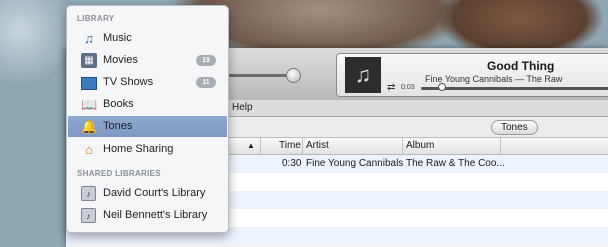  What do you see at coordinates (206, 60) in the screenshot?
I see `count-badge: 19` at bounding box center [206, 60].